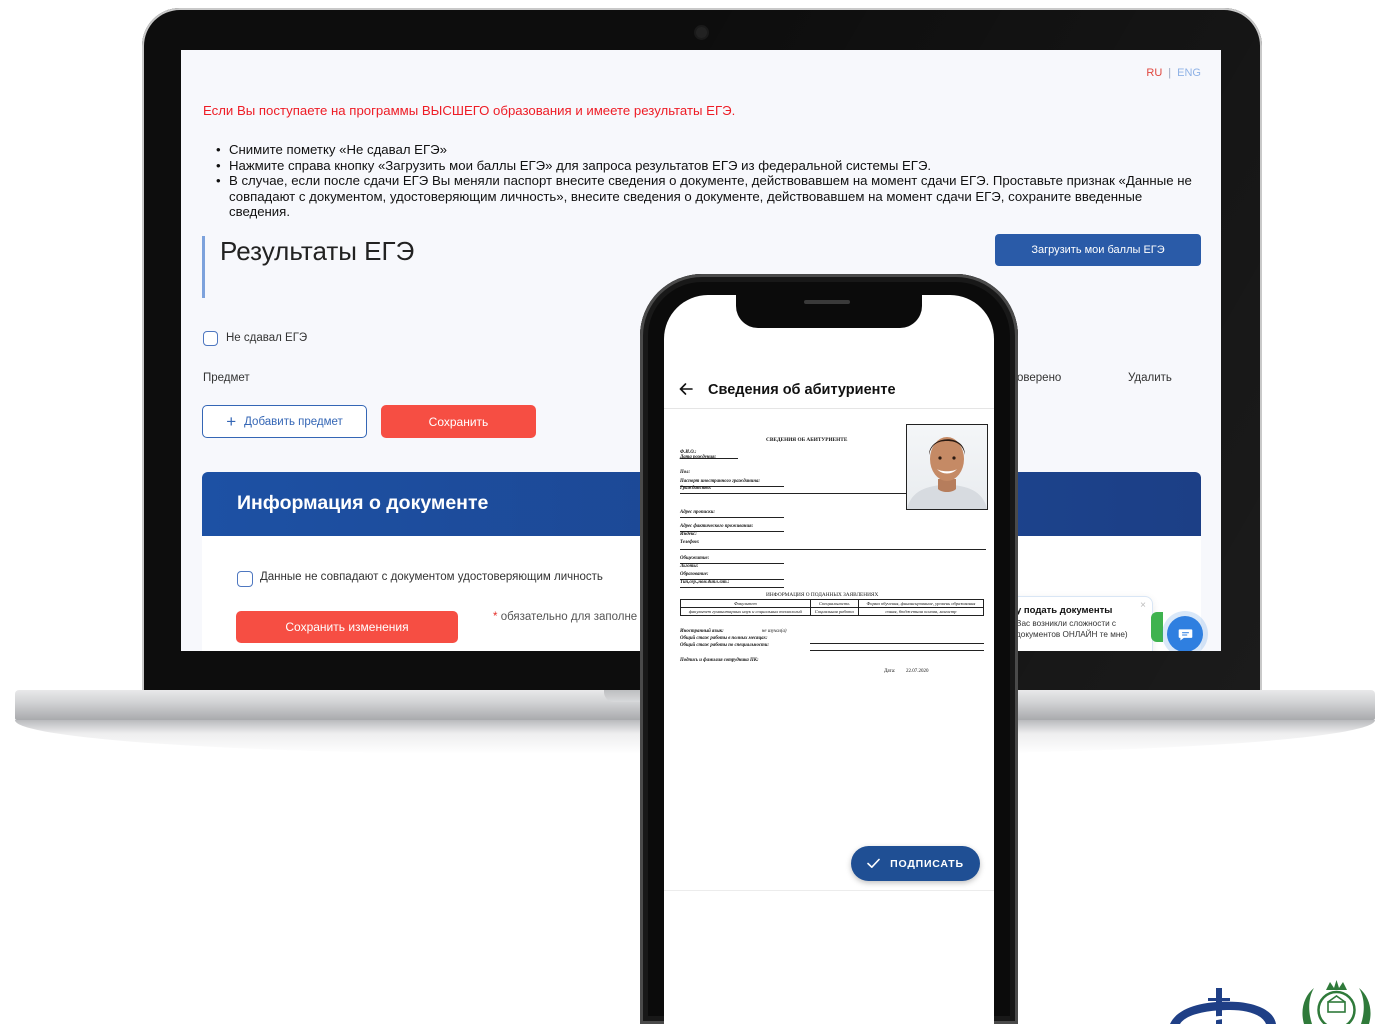 Image resolution: width=1375 pixels, height=1024 pixels. I want to click on instruction-item: Снимите пометку «Не сдавал ЕГЭ», so click(703, 150).